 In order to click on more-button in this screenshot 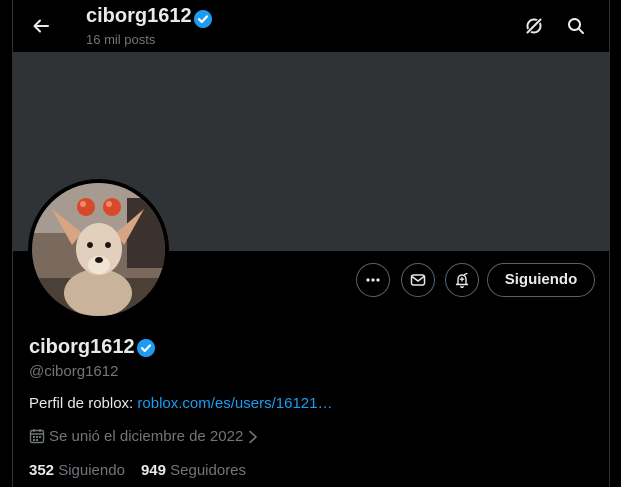, I will do `click(373, 280)`.